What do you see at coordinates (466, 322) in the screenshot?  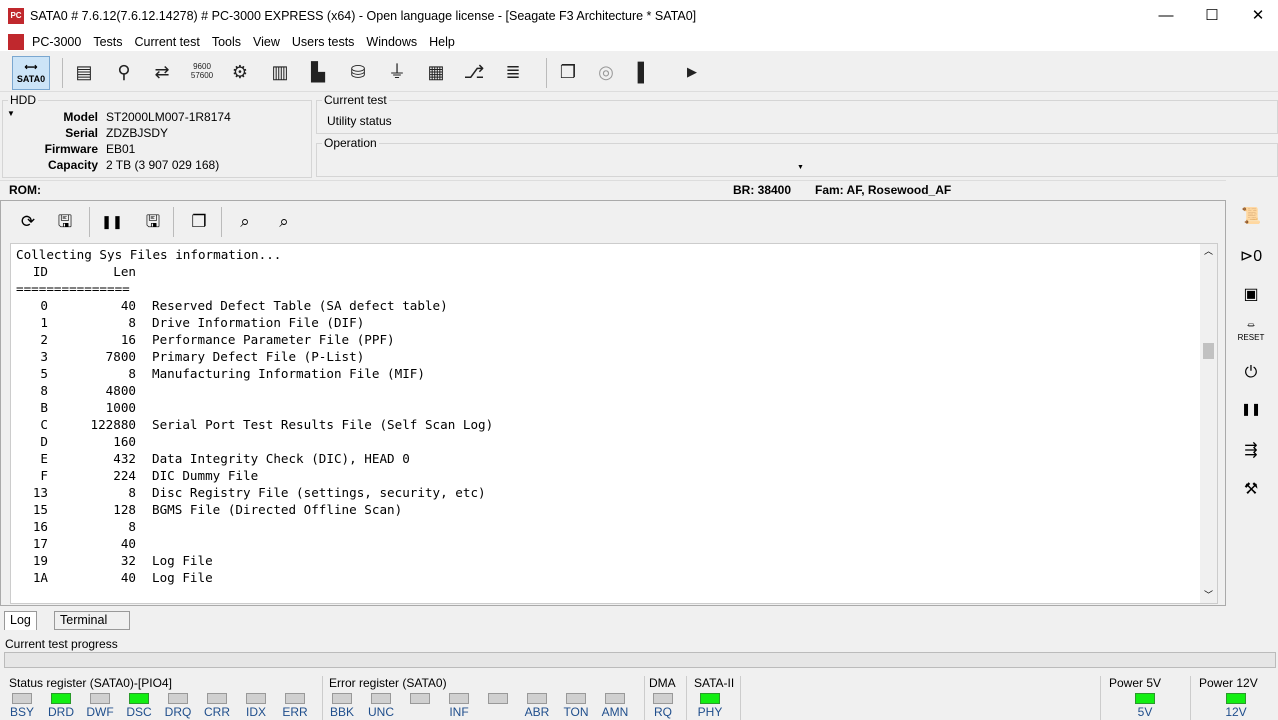 I see `log-row: 1 8 Drive Information File (DIF)` at bounding box center [466, 322].